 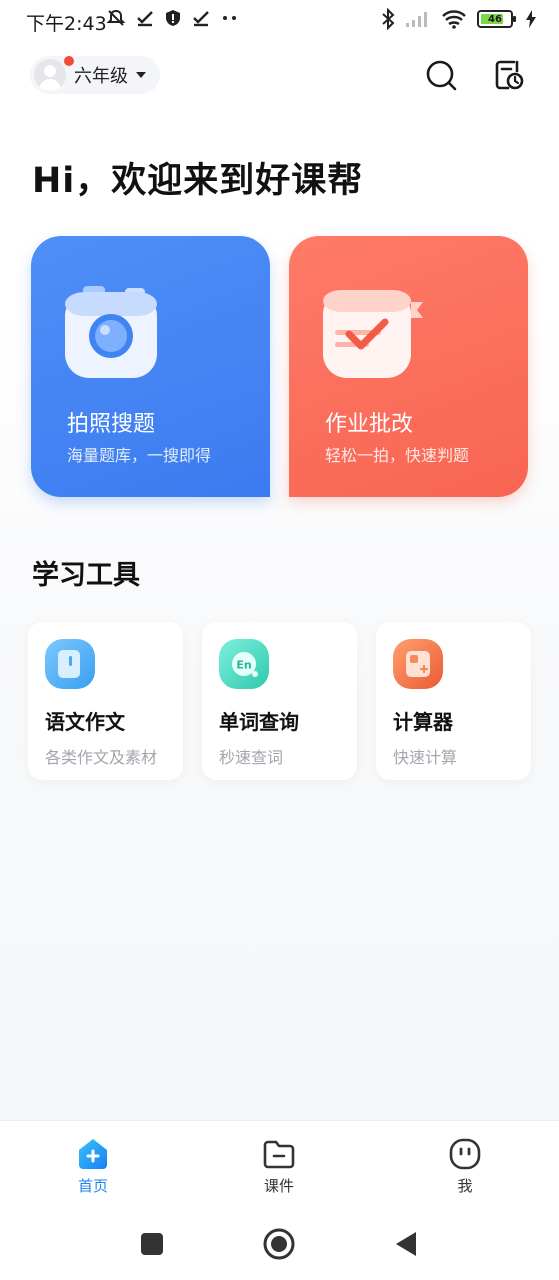 What do you see at coordinates (418, 664) in the screenshot?
I see `calculator-icon` at bounding box center [418, 664].